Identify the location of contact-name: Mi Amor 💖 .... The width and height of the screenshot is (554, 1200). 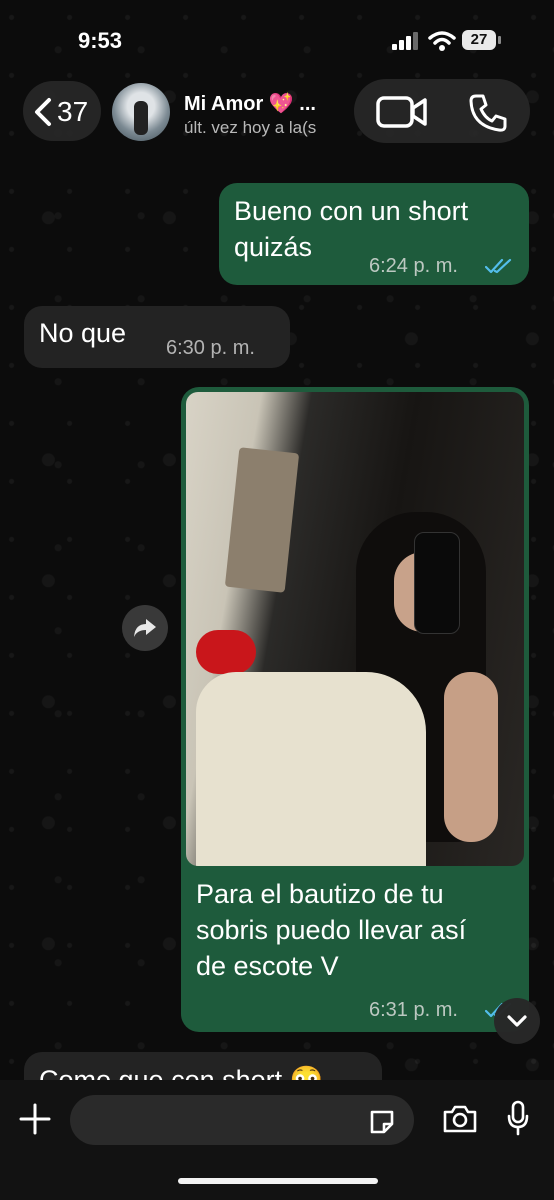
(250, 104).